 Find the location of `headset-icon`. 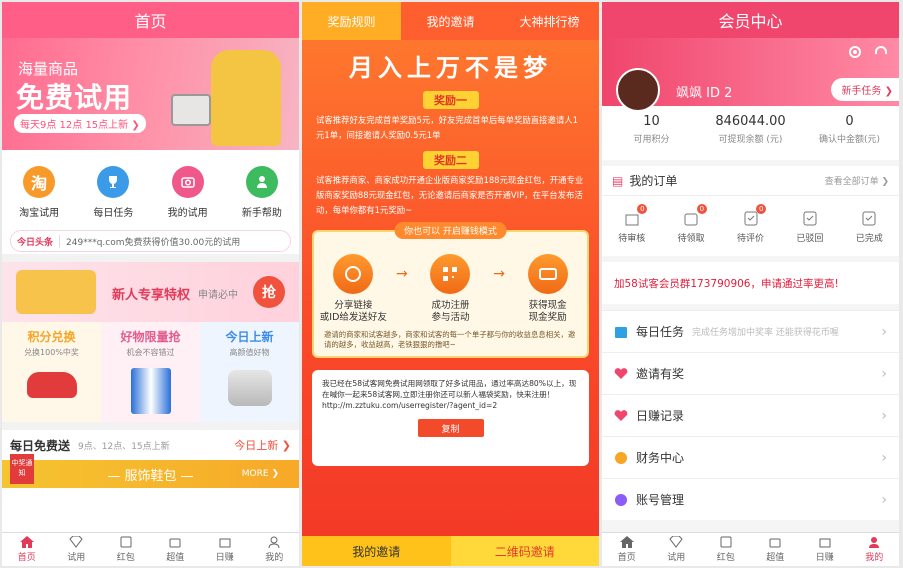

headset-icon is located at coordinates (881, 52).